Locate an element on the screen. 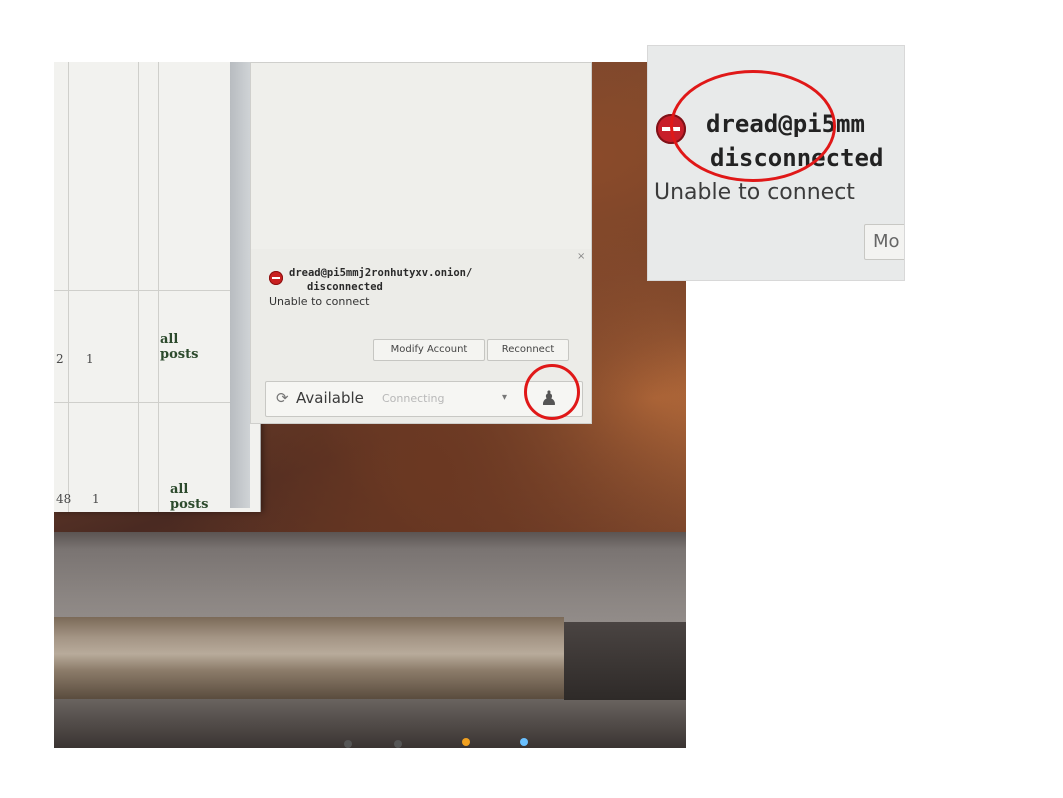 Image resolution: width=1063 pixels, height=798 pixels. window-scrollbar is located at coordinates (240, 285).